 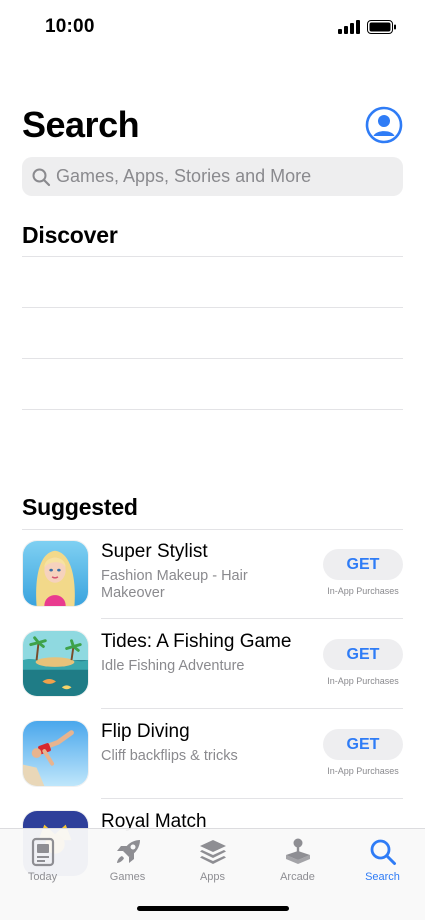 I want to click on tab-search: Search, so click(x=382, y=865).